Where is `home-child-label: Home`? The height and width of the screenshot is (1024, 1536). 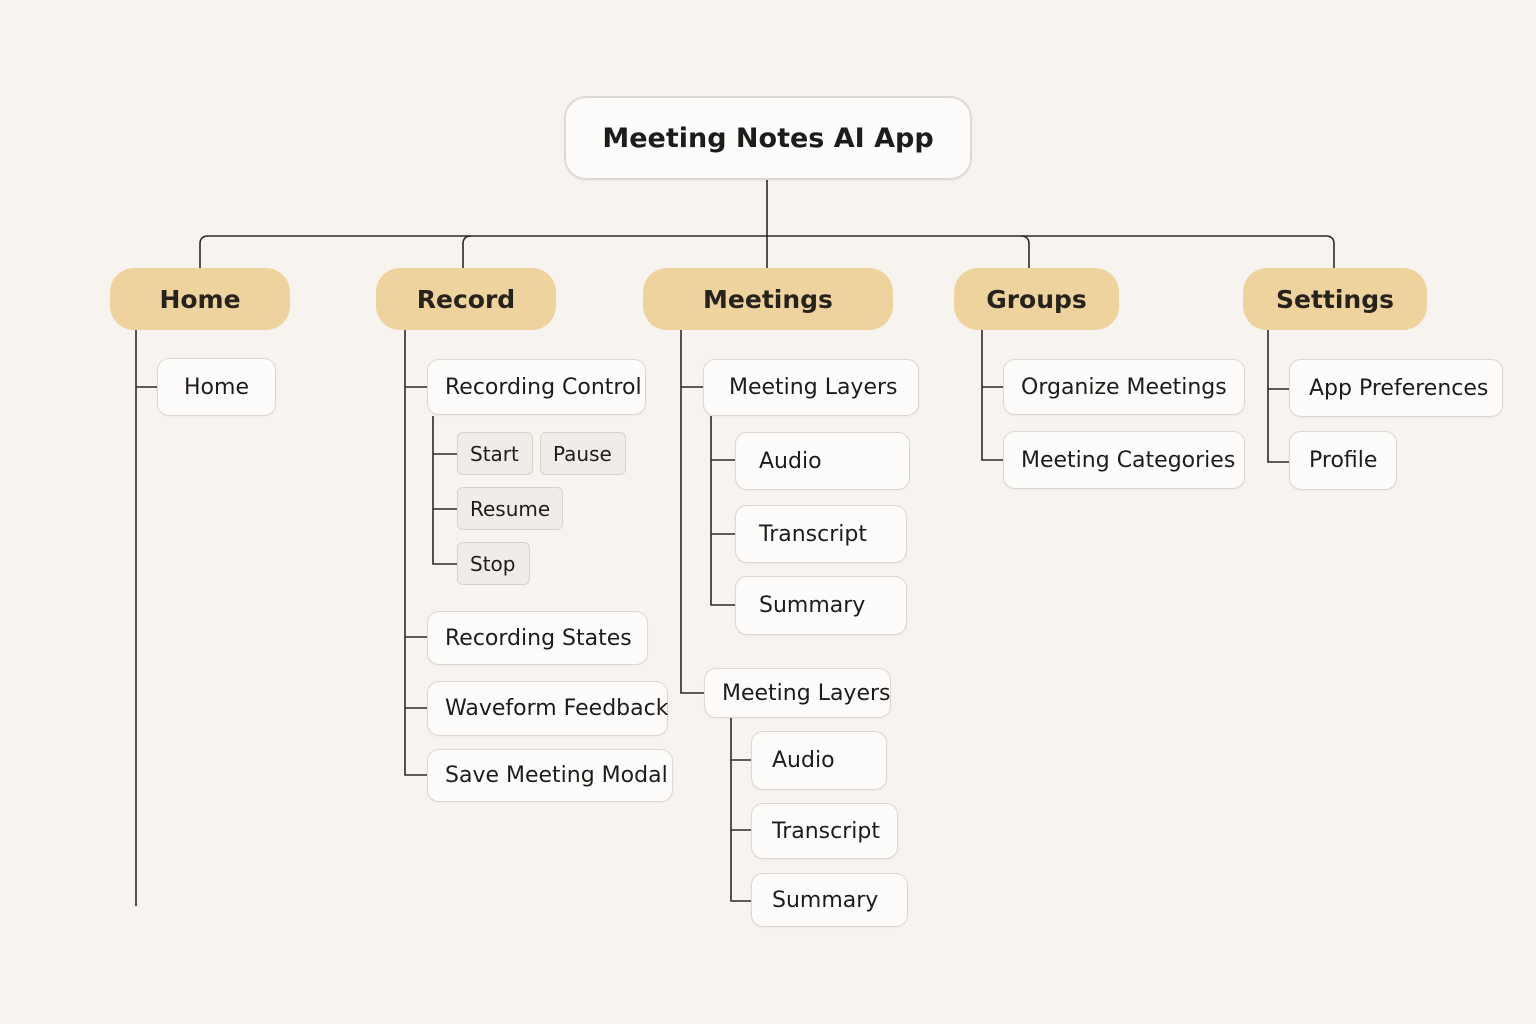 home-child-label: Home is located at coordinates (216, 387).